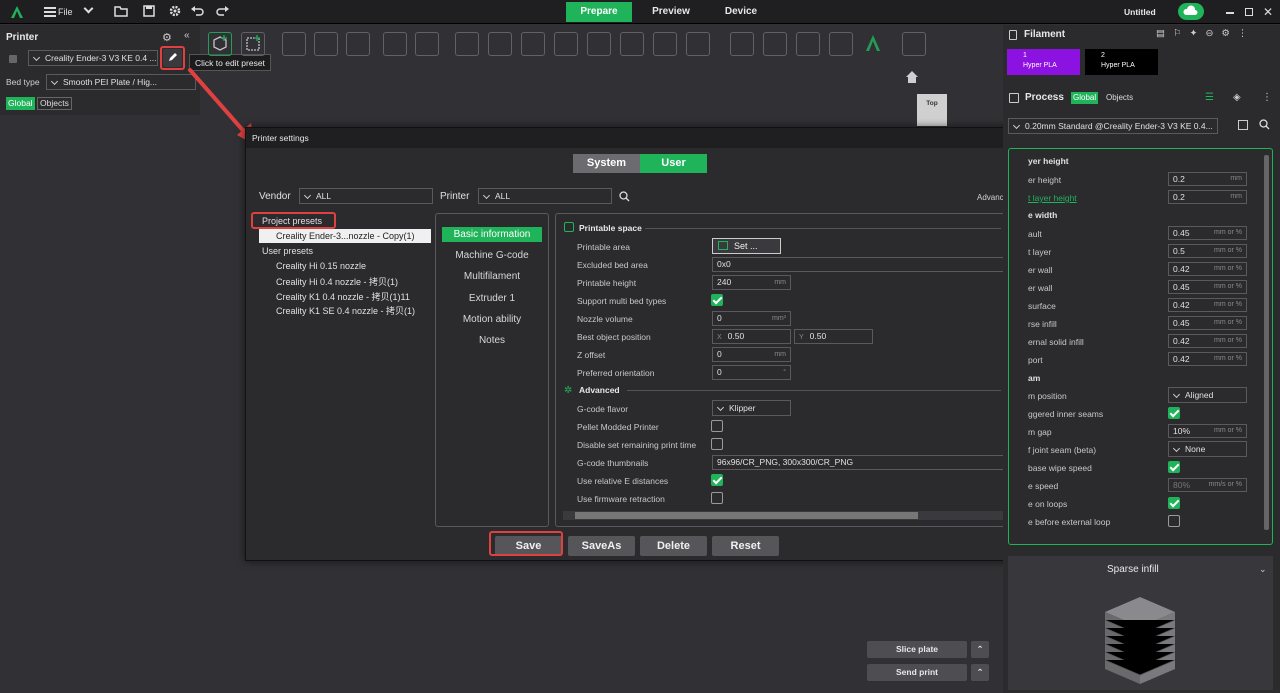 The height and width of the screenshot is (693, 1280). I want to click on cut-icon, so click(632, 44).